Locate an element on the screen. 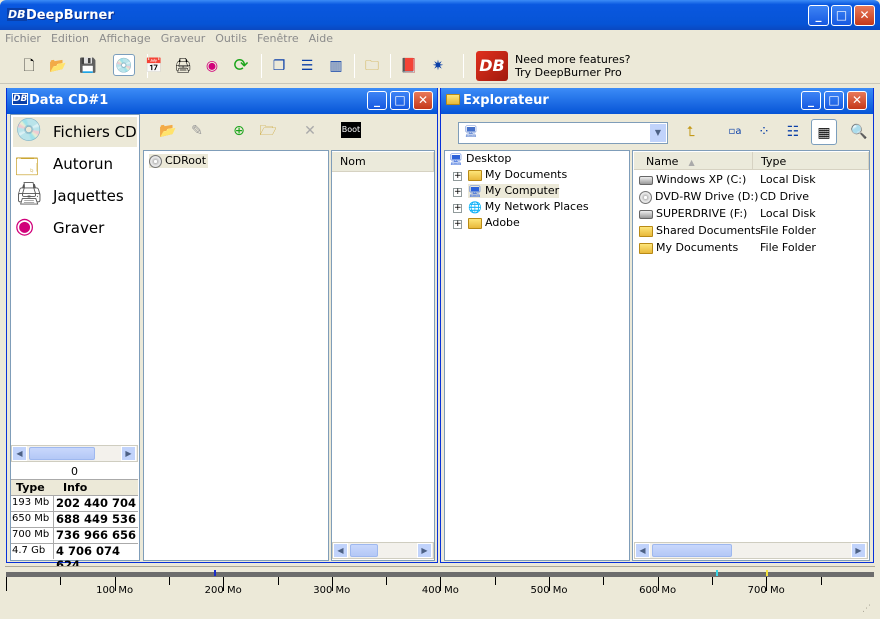  tree-node-adobe: Adobe is located at coordinates (494, 222).